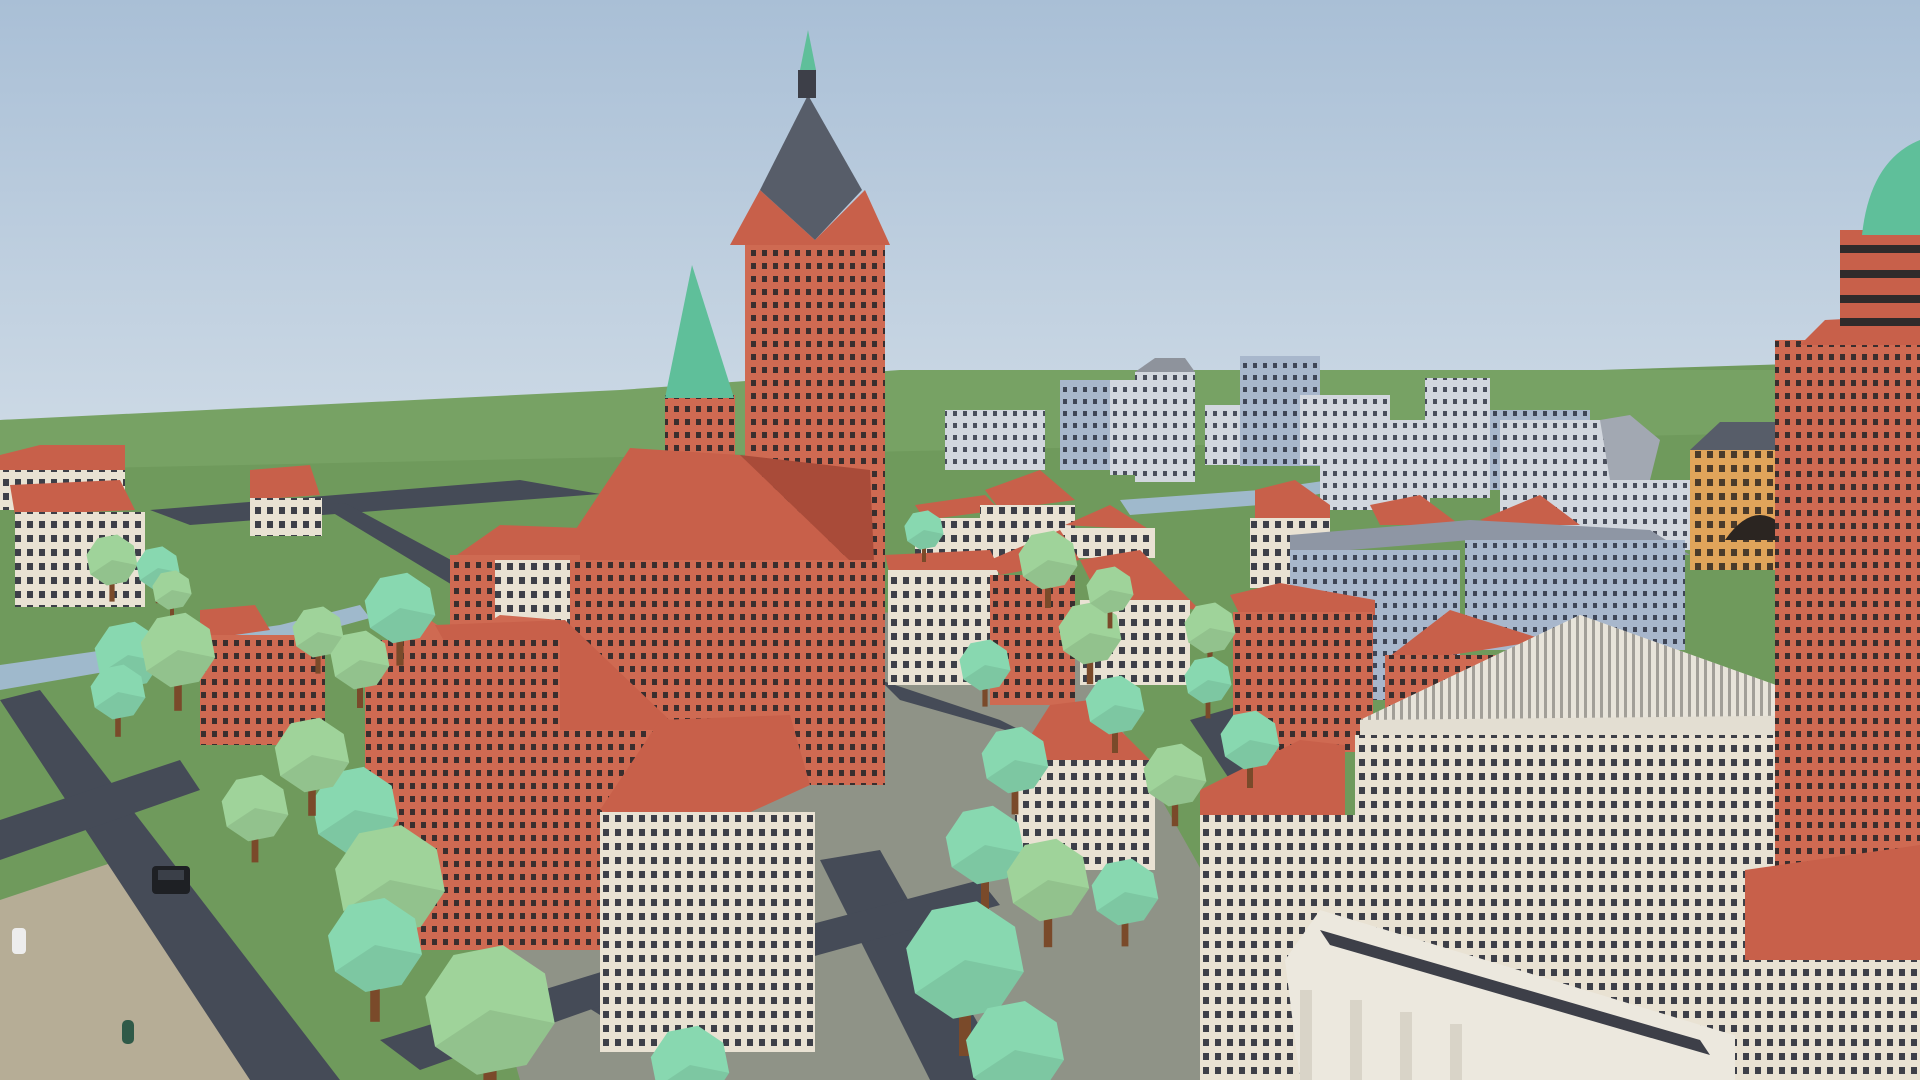 This screenshot has width=1920, height=1080. I want to click on car-icon, so click(171, 880).